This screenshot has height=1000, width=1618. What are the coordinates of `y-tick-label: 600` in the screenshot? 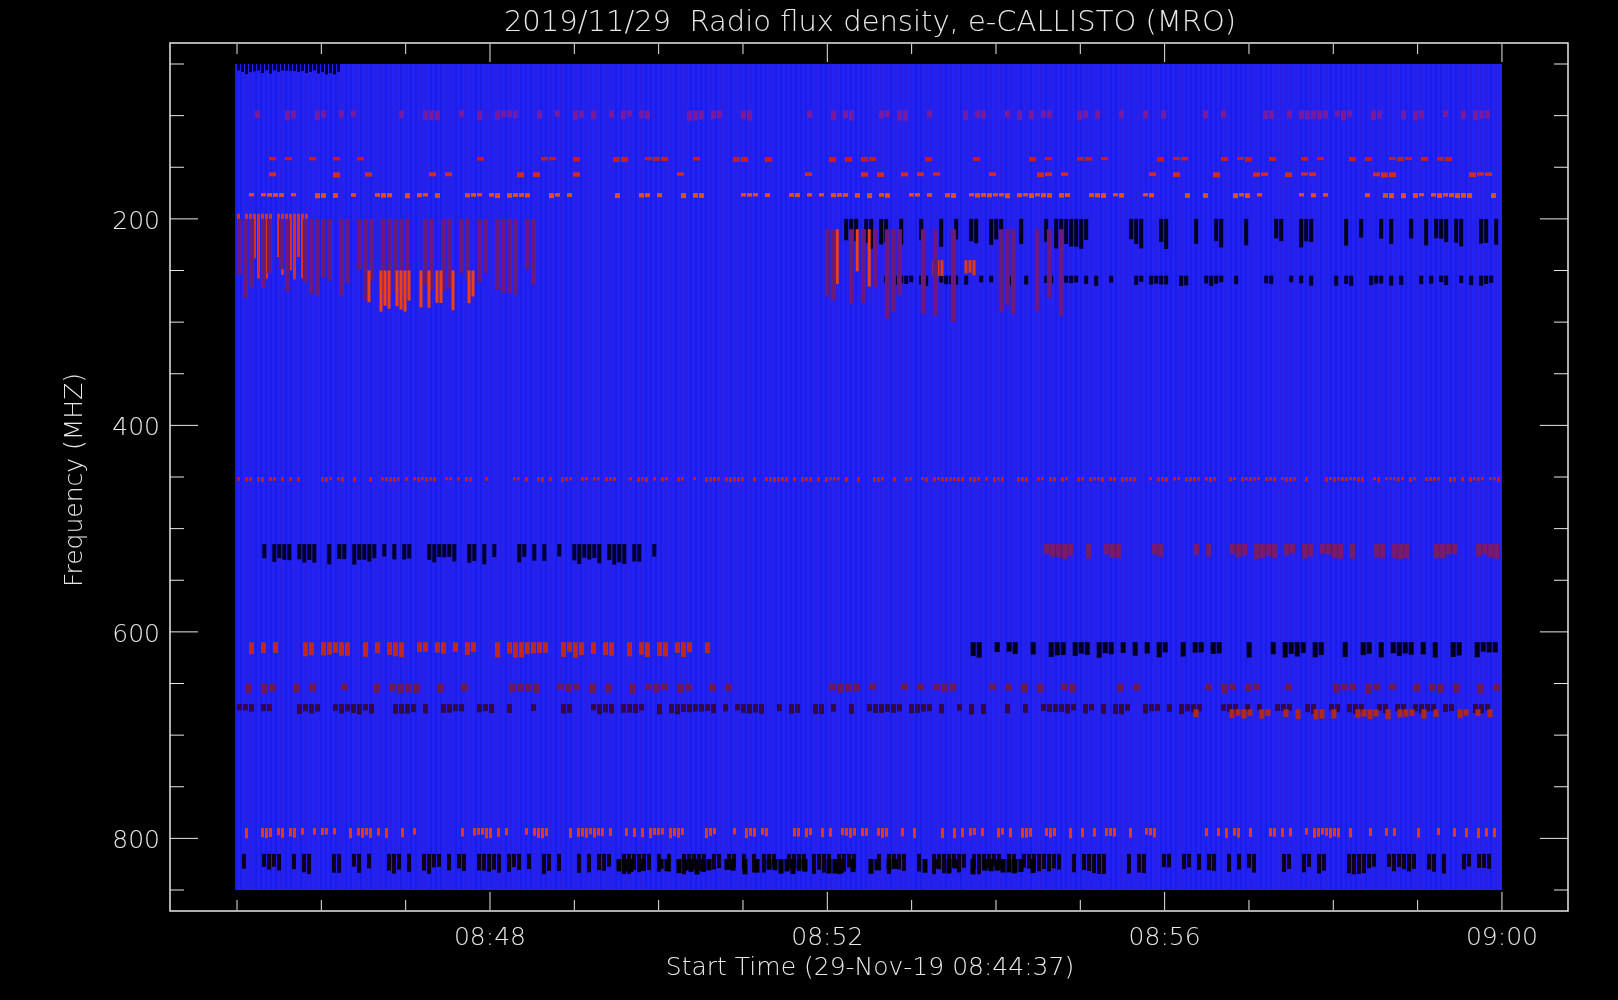 It's located at (136, 633).